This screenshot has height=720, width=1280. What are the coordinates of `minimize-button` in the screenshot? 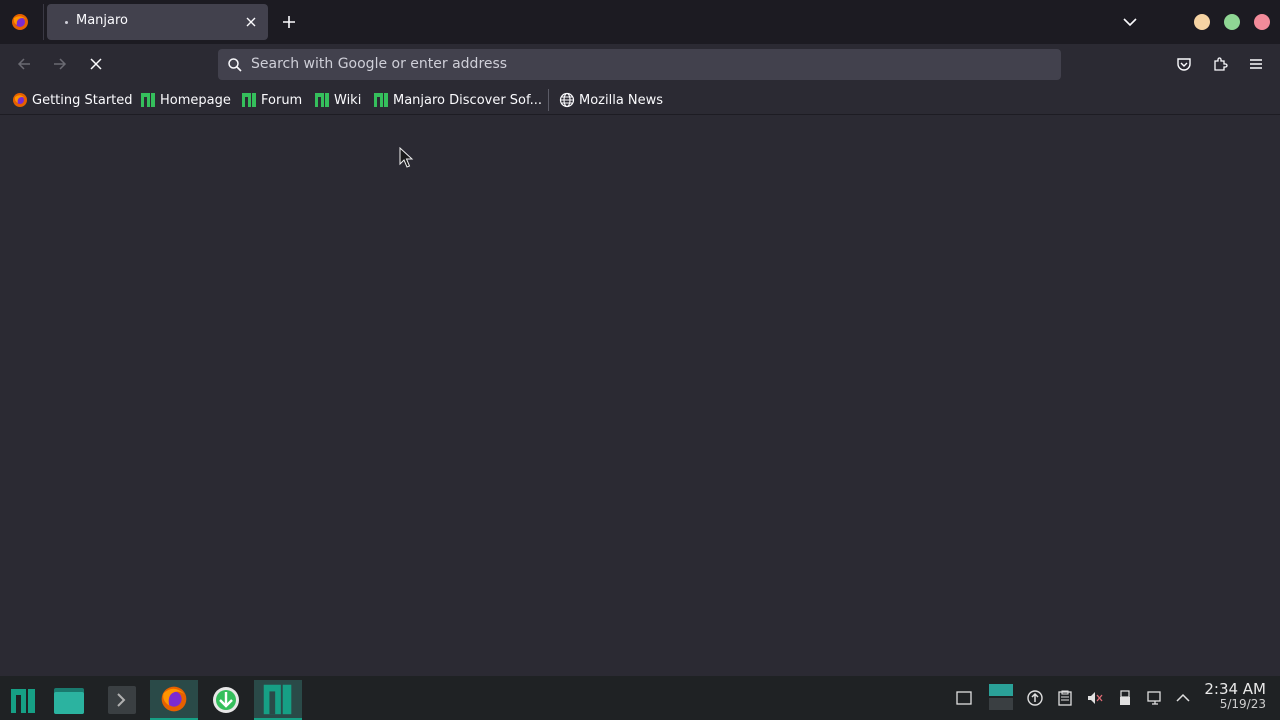 It's located at (1202, 22).